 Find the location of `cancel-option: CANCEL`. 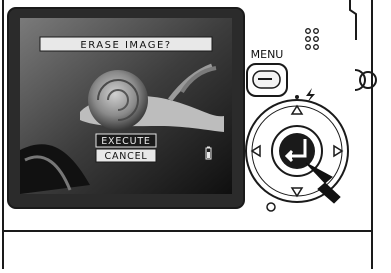

cancel-option: CANCEL is located at coordinates (126, 155).